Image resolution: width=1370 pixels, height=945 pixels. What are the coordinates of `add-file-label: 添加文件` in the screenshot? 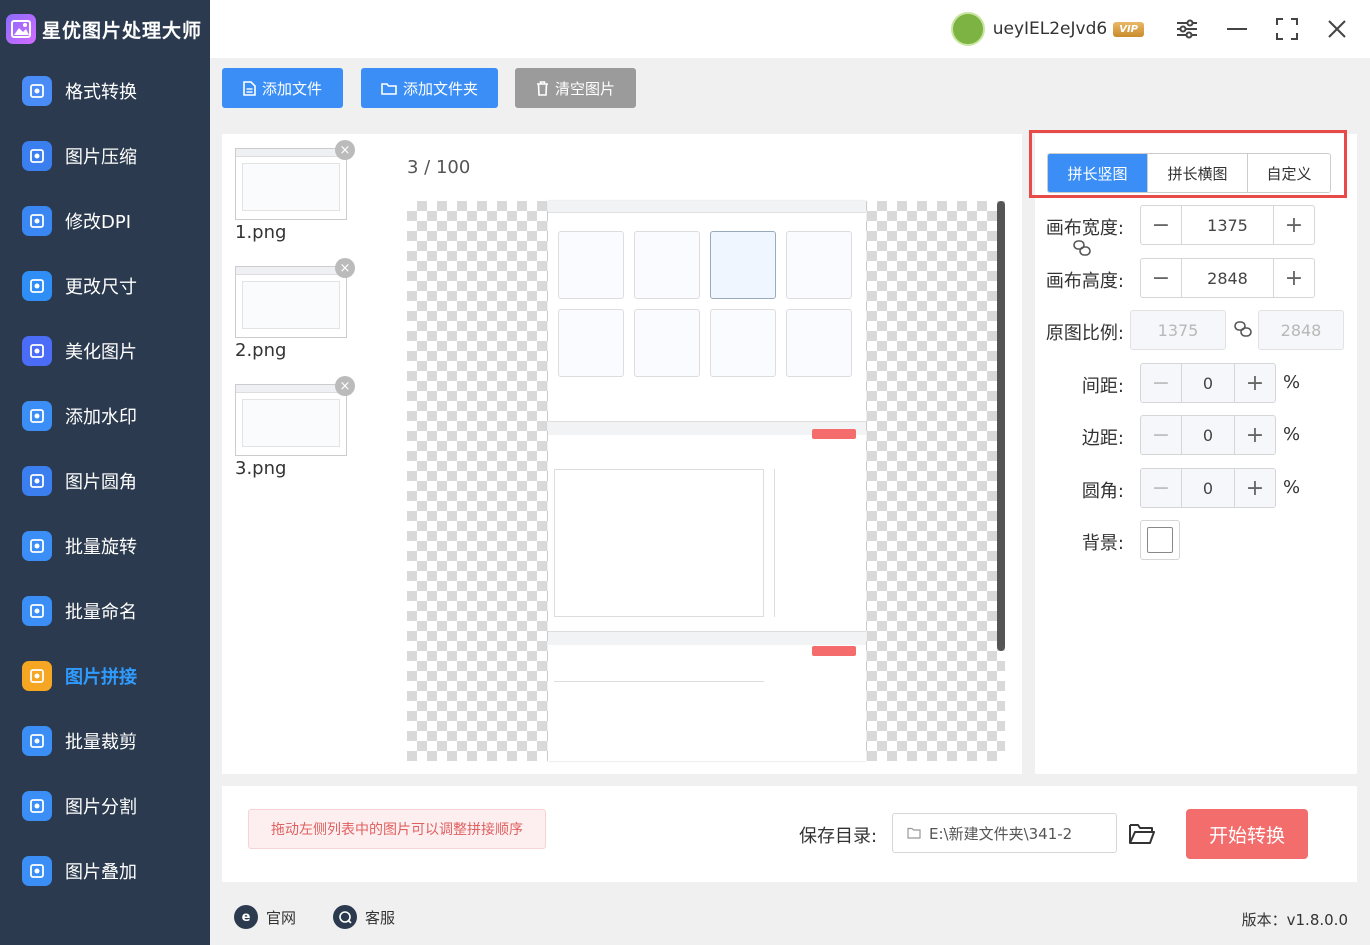 It's located at (291, 88).